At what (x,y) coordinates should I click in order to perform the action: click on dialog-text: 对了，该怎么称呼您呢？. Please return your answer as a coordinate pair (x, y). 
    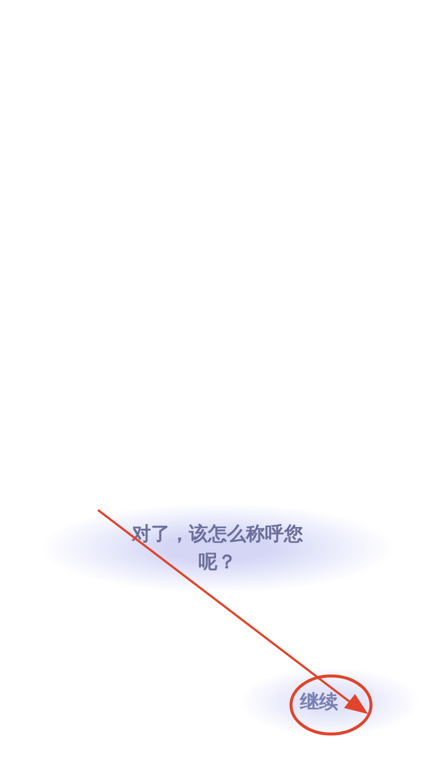
    Looking at the image, I should click on (217, 548).